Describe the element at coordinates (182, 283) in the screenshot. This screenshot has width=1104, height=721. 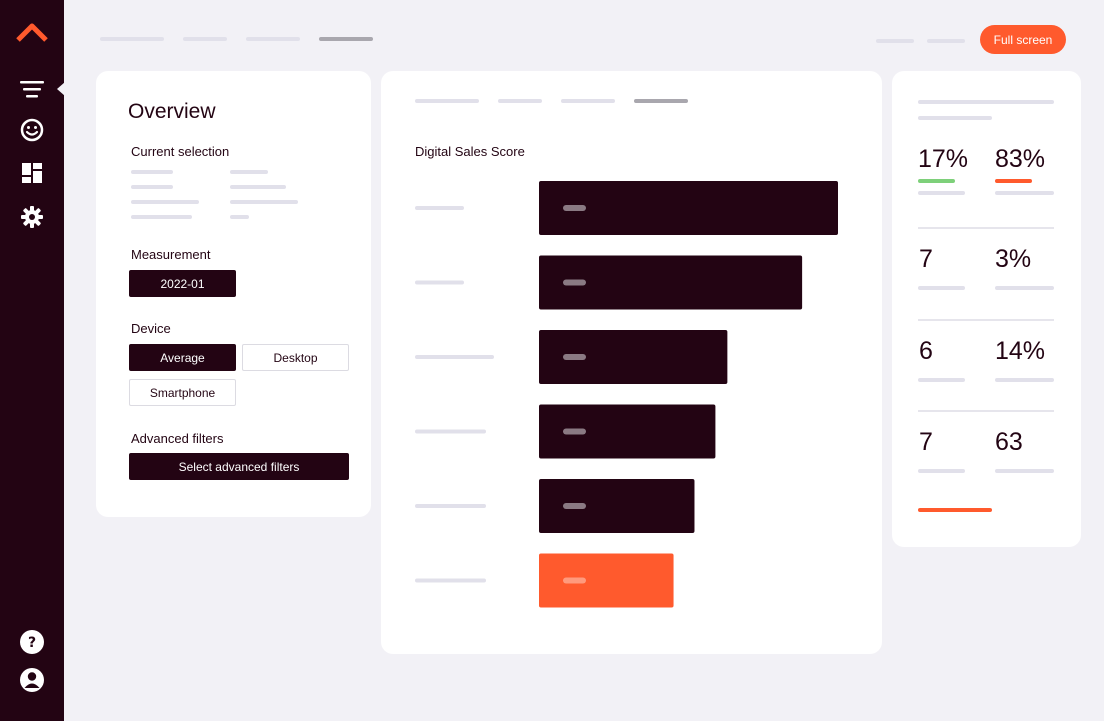
I see `measurement-select: 2022-01` at that location.